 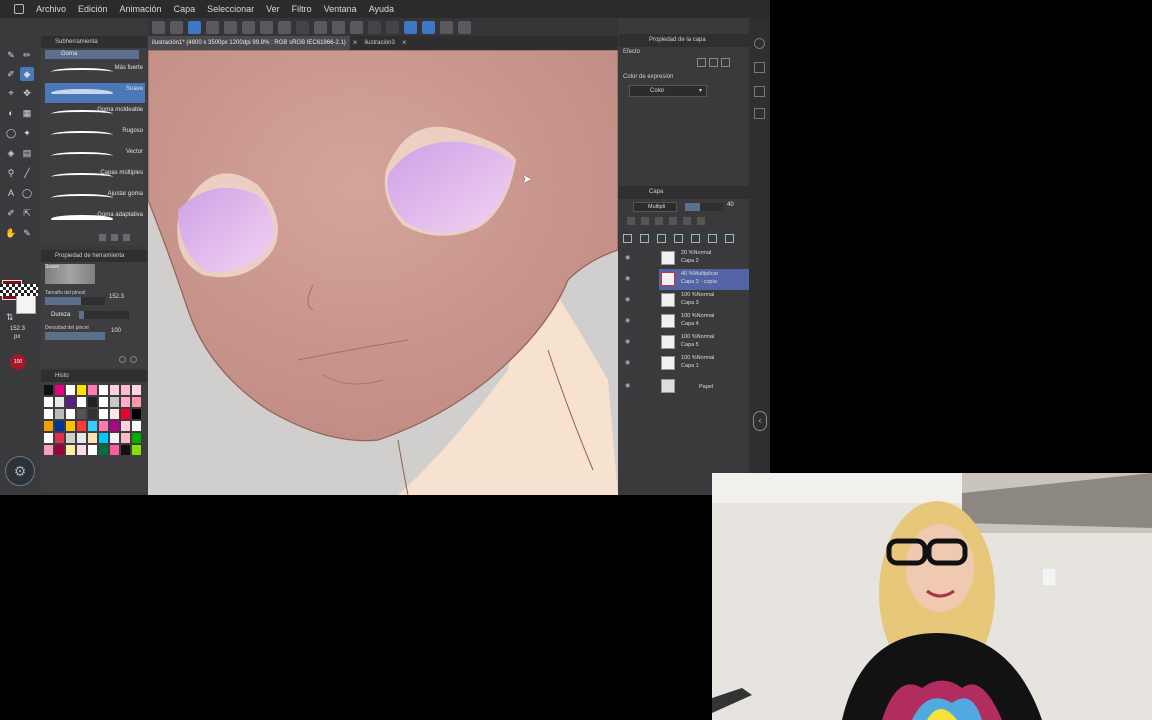 I want to click on layer-row-selected: ◉ 40 %Multiplicar Capa 3 - copia, so click(x=687, y=279).